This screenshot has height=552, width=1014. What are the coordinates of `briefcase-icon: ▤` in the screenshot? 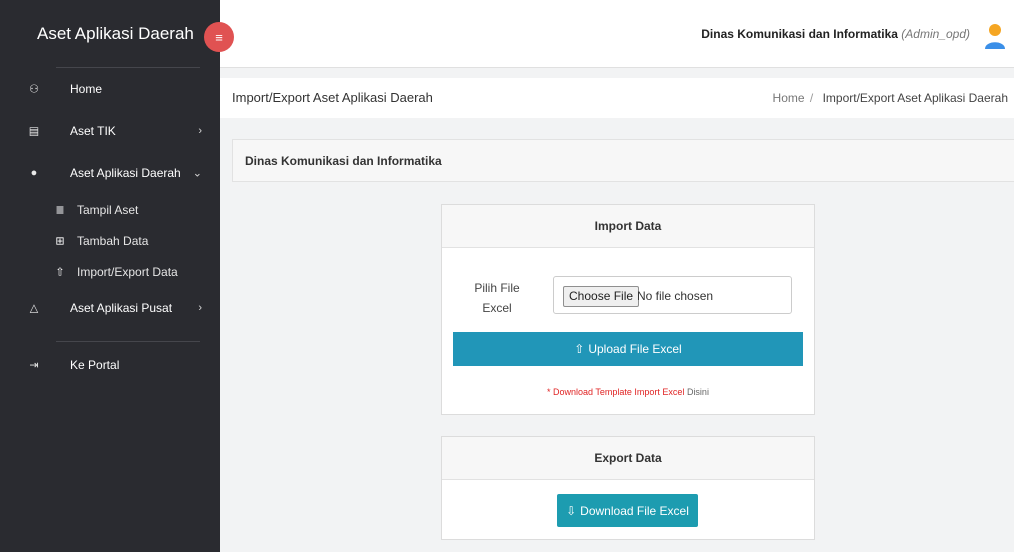 It's located at (34, 131).